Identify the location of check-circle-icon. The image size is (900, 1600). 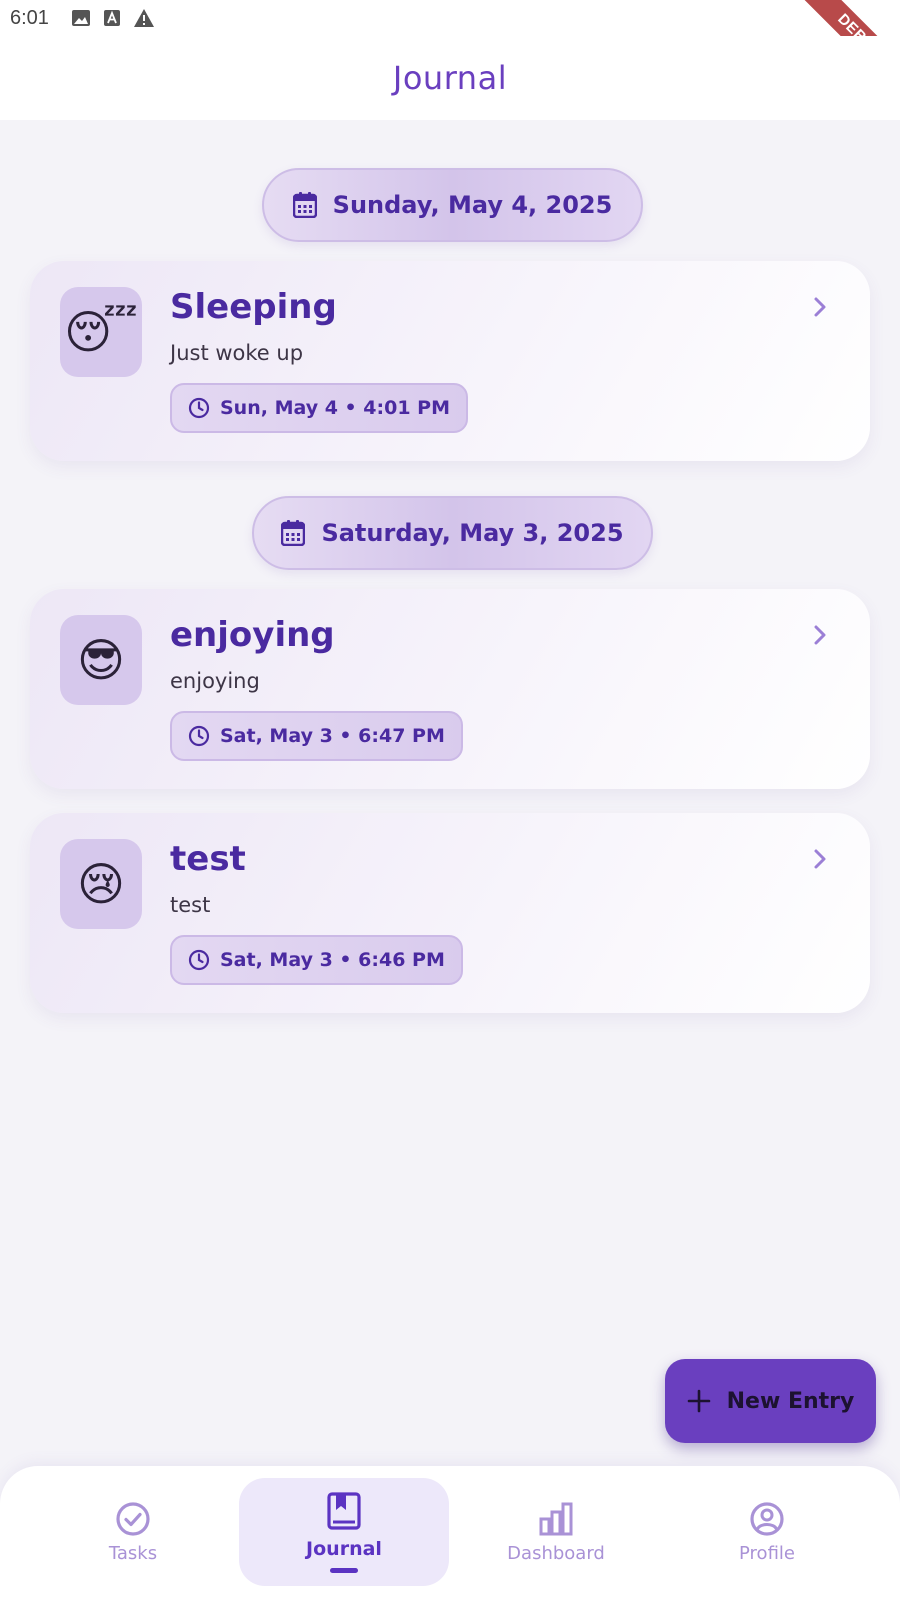
(133, 1518).